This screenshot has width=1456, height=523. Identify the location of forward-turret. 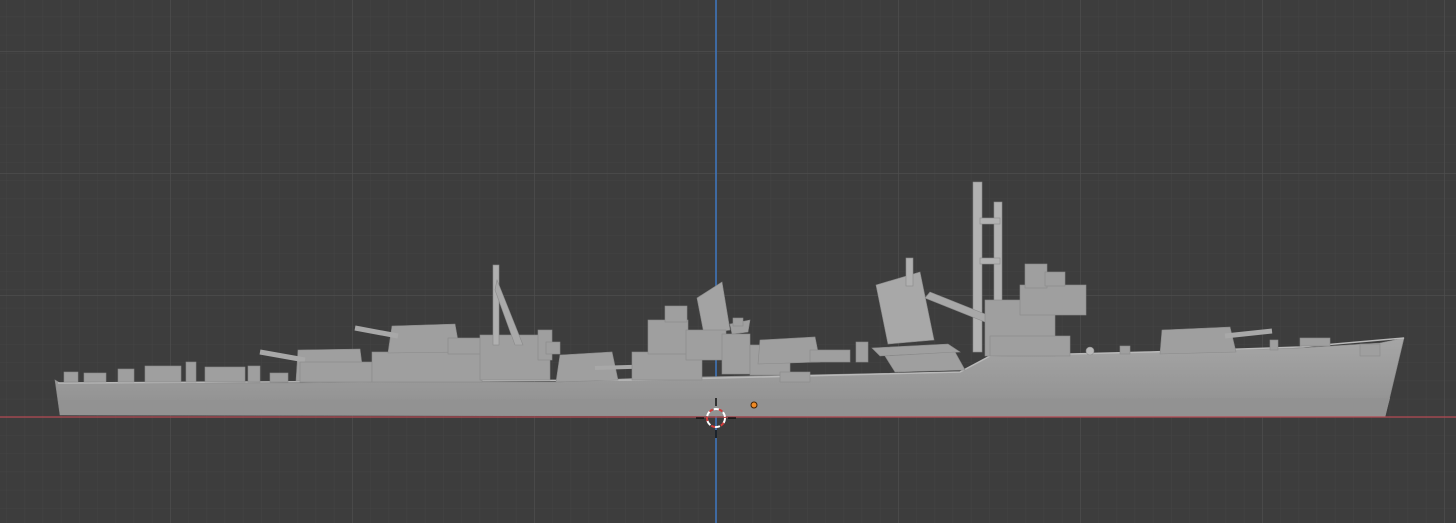
(1198, 340).